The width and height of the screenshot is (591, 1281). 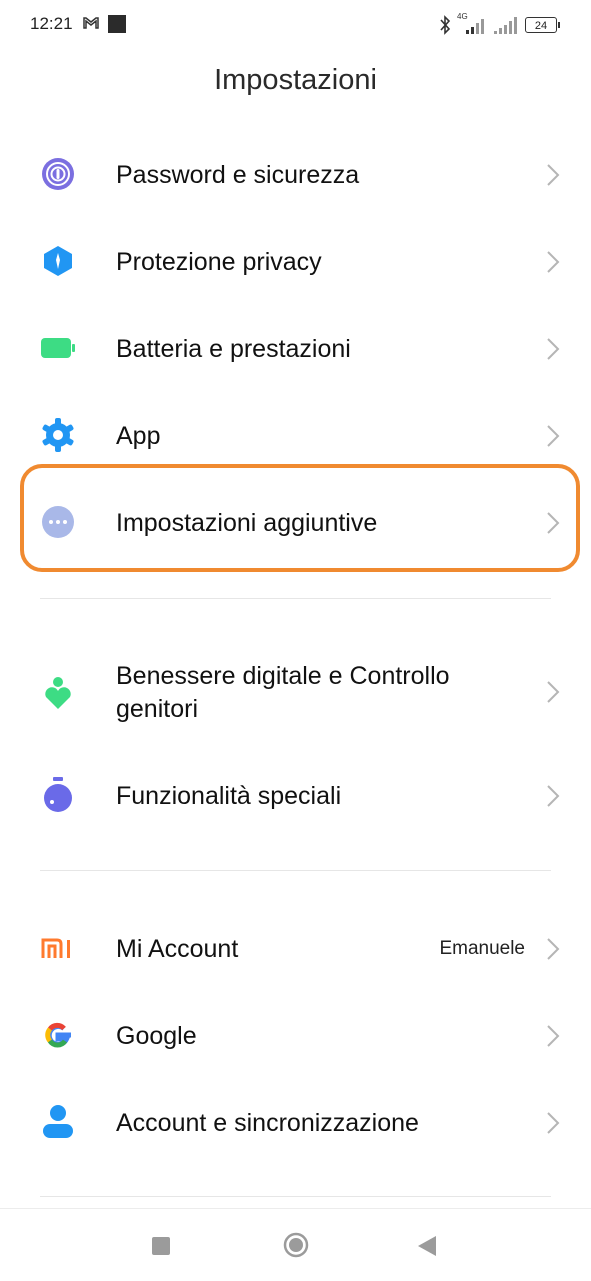 I want to click on battery-indicator: 24, so click(x=542, y=25).